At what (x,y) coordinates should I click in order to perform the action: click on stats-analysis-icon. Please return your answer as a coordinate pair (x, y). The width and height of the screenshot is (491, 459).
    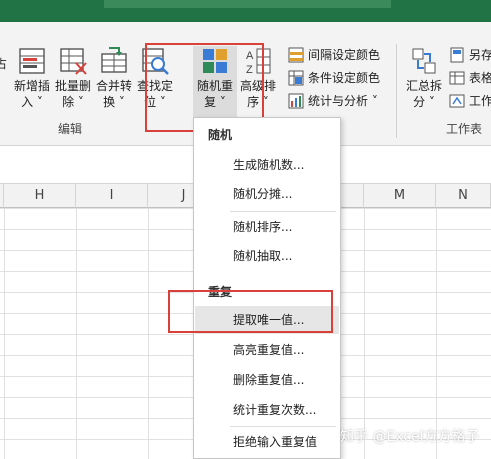
    Looking at the image, I should click on (296, 100).